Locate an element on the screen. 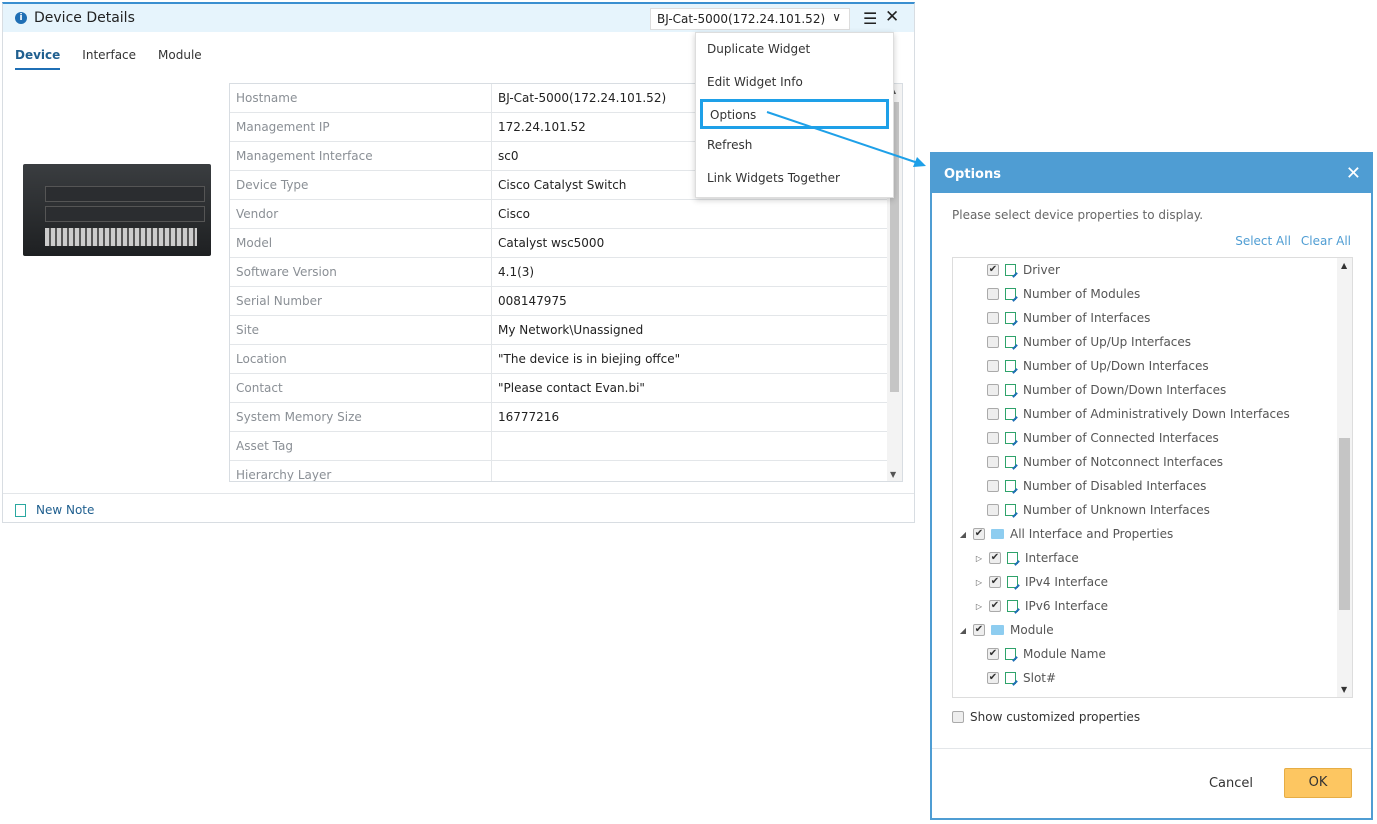  select-all-link: Select All is located at coordinates (1263, 241).